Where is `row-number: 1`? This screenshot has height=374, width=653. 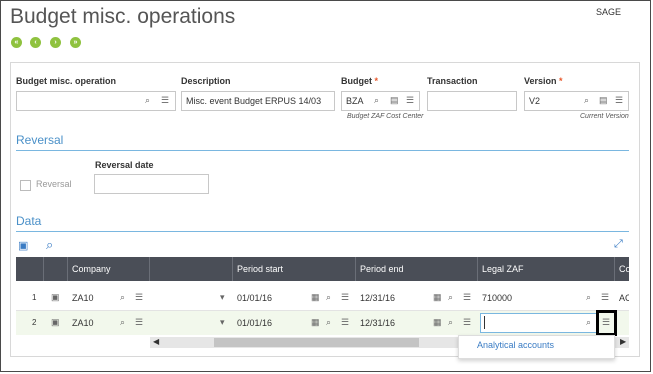
row-number: 1 is located at coordinates (34, 297).